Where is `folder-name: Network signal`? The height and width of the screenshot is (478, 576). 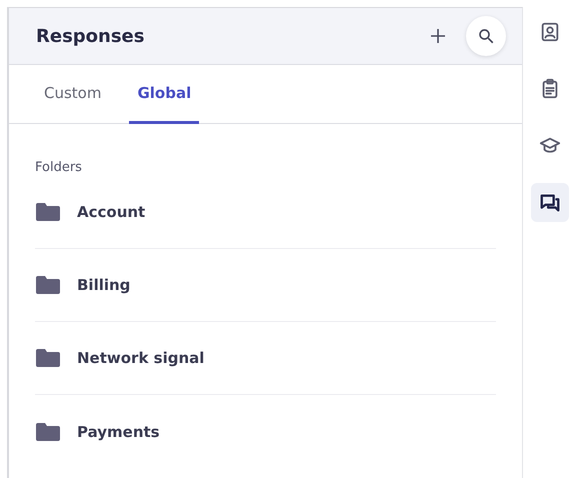
folder-name: Network signal is located at coordinates (140, 358).